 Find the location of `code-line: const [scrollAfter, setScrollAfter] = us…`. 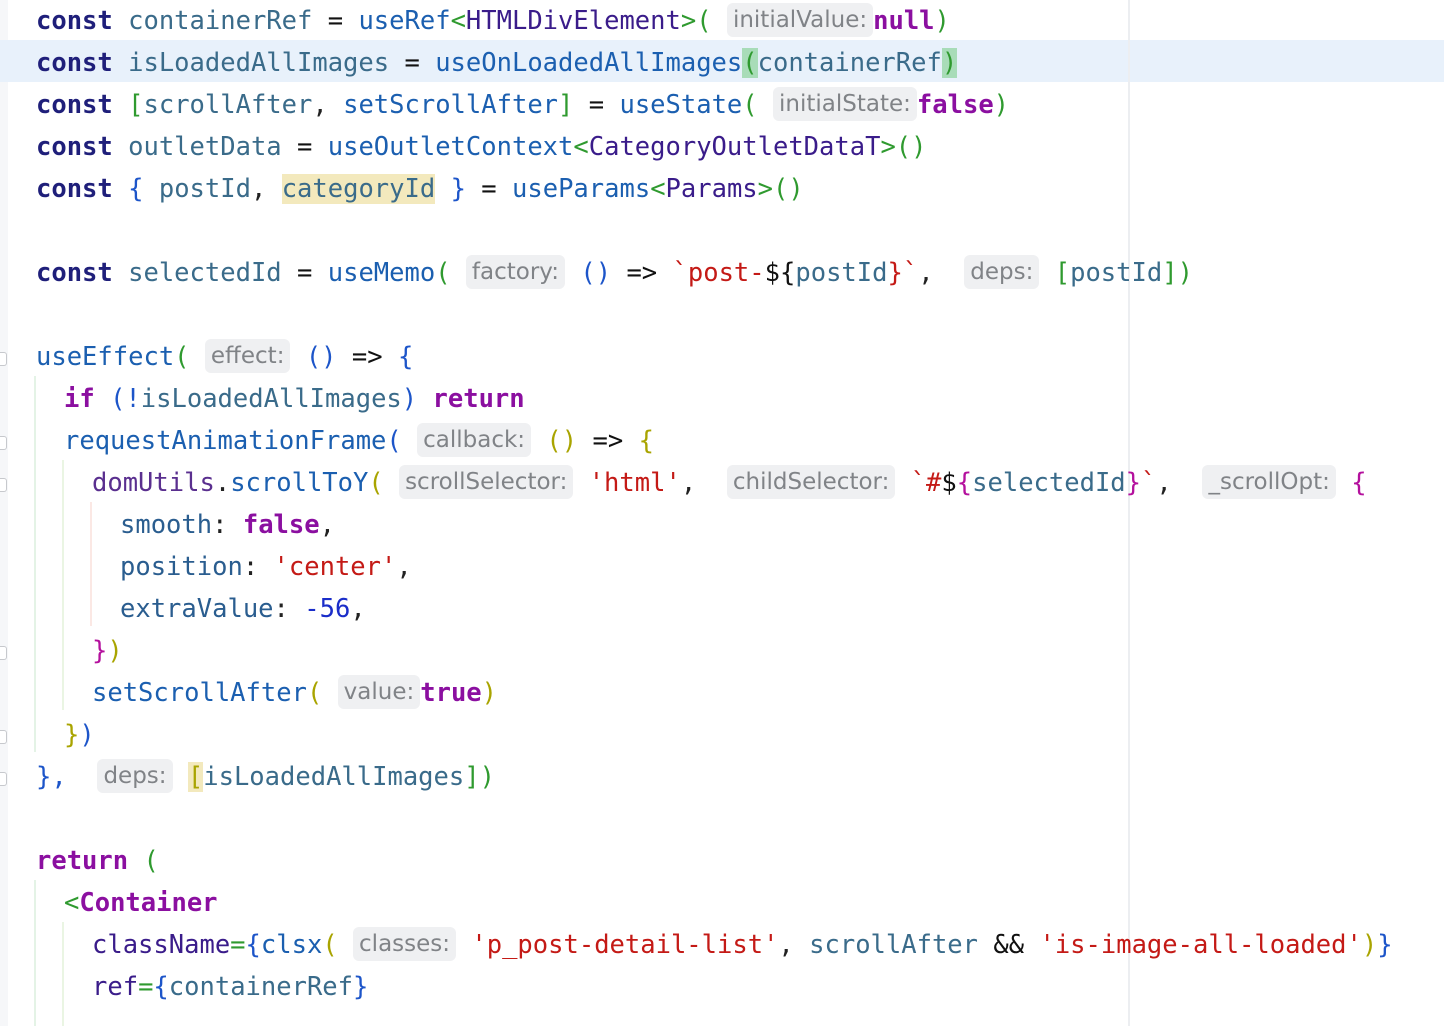

code-line: const [scrollAfter, setScrollAfter] = us… is located at coordinates (522, 105).